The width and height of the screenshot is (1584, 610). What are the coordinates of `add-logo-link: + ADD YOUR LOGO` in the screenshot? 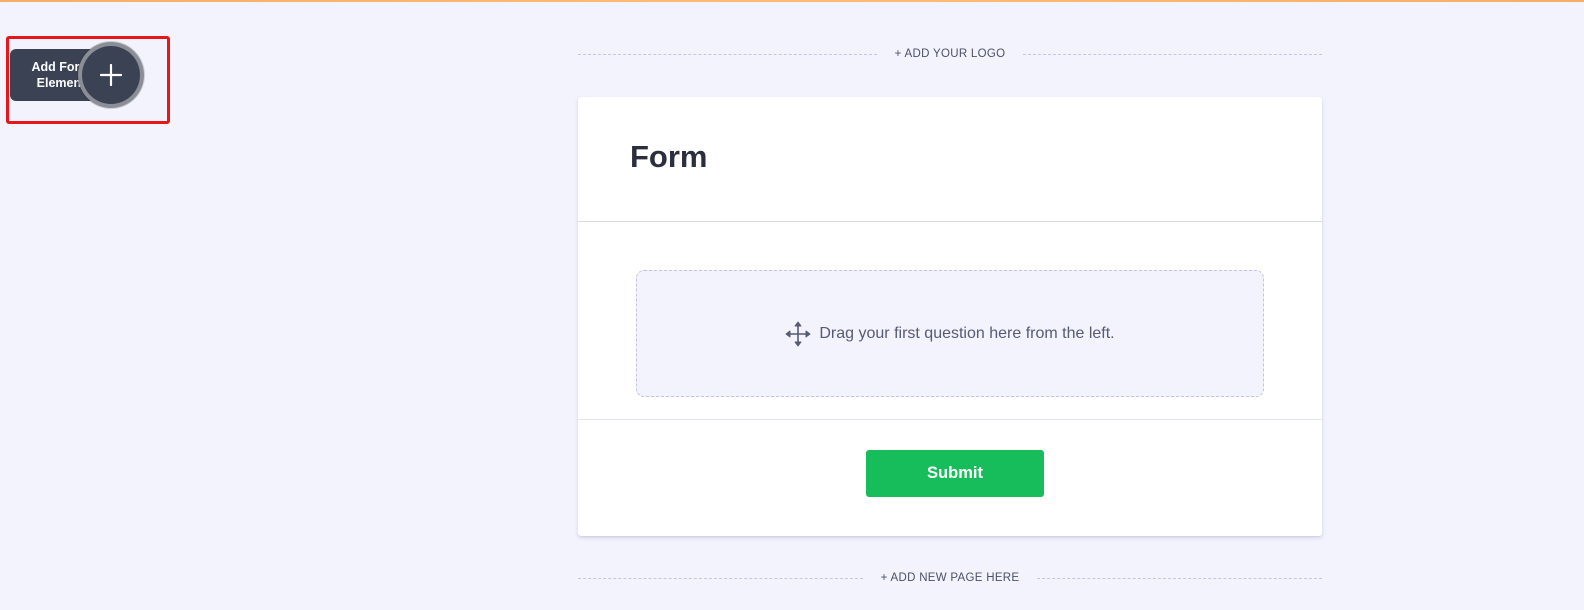 It's located at (950, 54).